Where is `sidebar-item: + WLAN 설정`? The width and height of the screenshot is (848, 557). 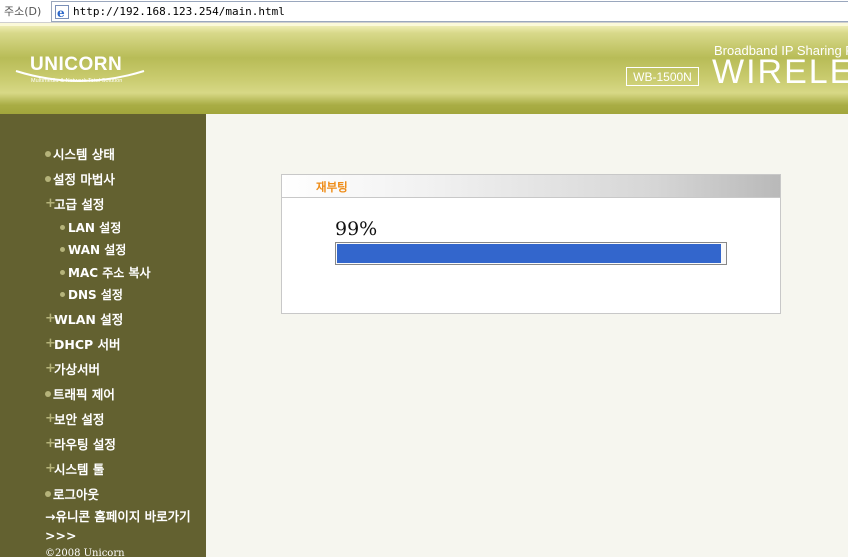
sidebar-item: + WLAN 설정 is located at coordinates (84, 318).